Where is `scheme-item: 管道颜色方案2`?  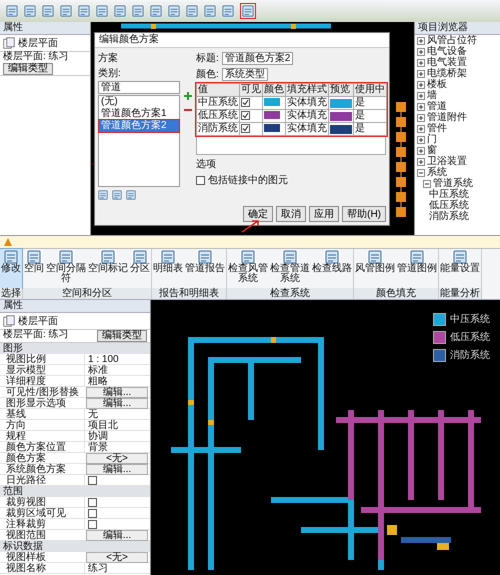
scheme-item: 管道颜色方案2 is located at coordinates (139, 126).